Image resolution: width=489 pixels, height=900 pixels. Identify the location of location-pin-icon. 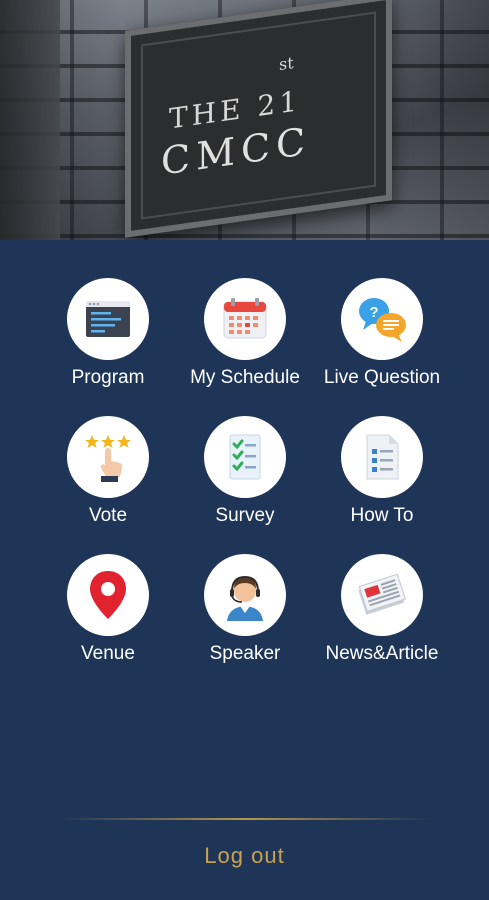
(108, 595).